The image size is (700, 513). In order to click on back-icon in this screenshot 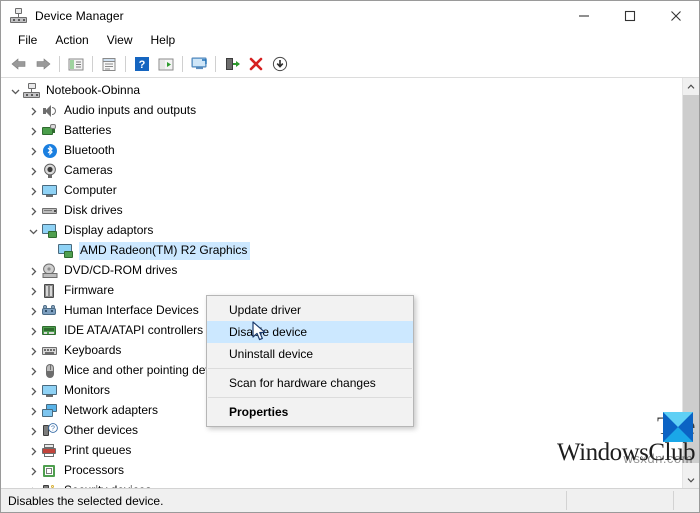, I will do `click(19, 64)`.